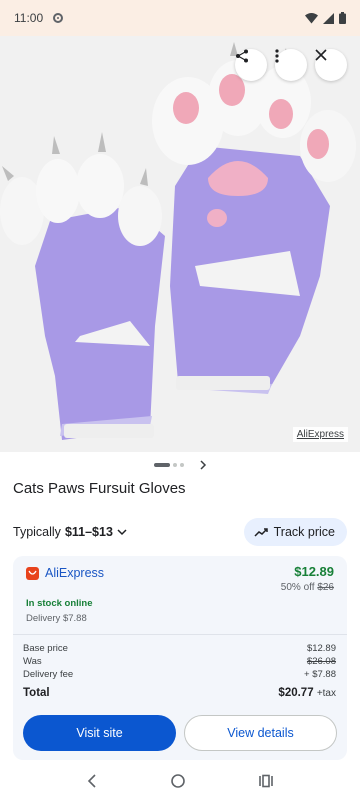  I want to click on status-time: 11:00, so click(29, 18).